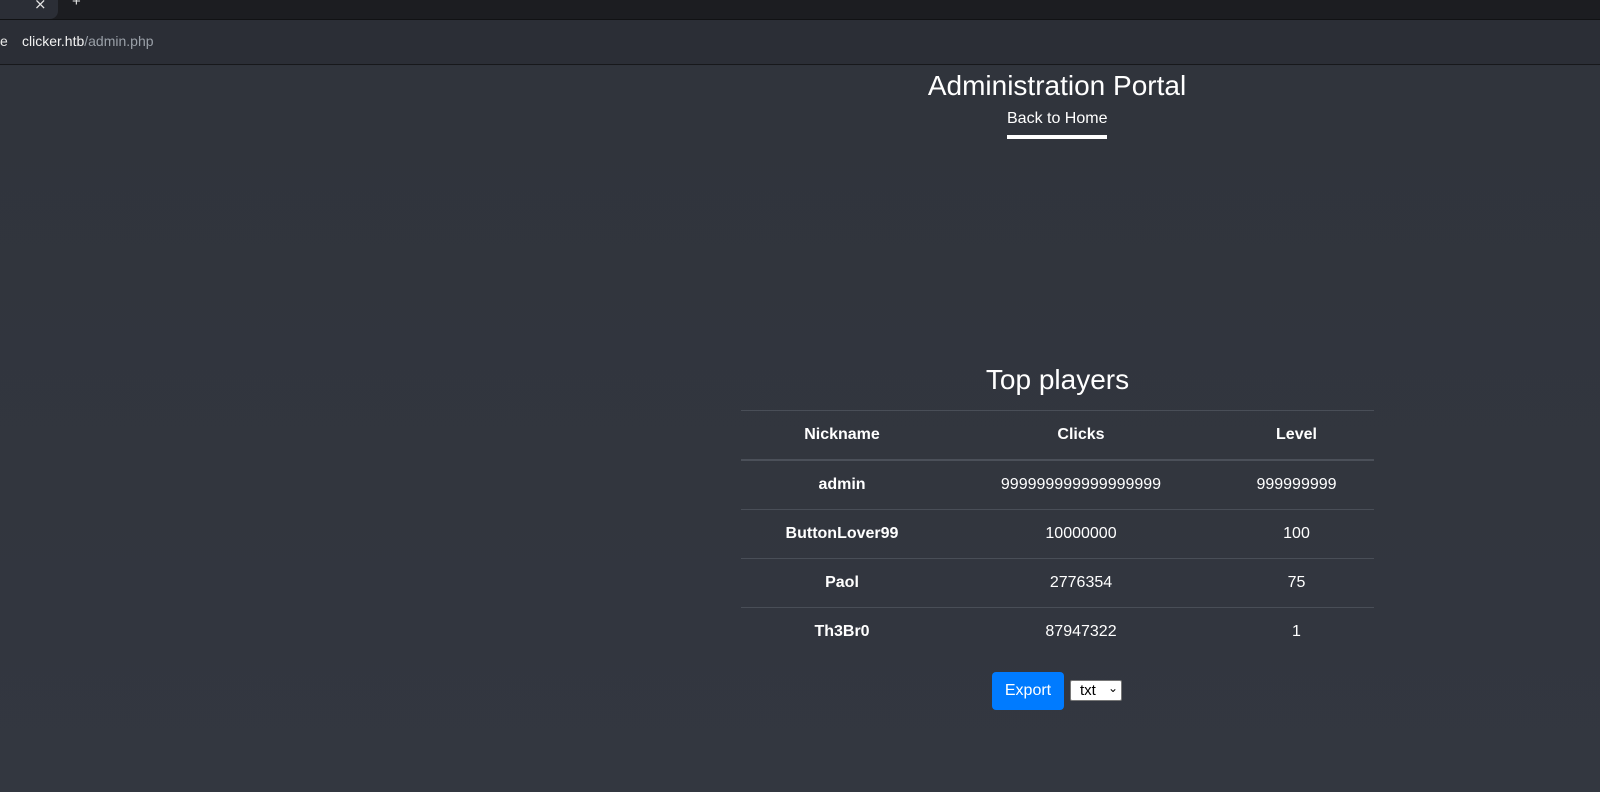 This screenshot has height=792, width=1600. Describe the element at coordinates (1296, 631) in the screenshot. I see `cell-level: 1` at that location.